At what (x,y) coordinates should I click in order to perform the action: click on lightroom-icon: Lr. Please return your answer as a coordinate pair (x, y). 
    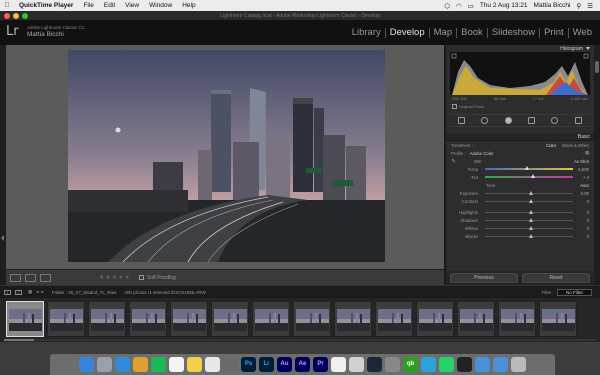
    Looking at the image, I should click on (266, 364).